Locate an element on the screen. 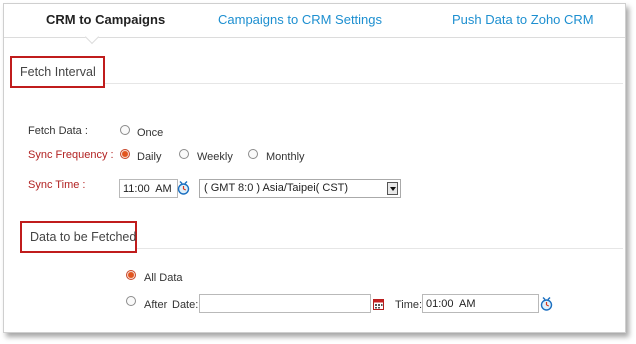  sync-weekly-radio is located at coordinates (184, 154).